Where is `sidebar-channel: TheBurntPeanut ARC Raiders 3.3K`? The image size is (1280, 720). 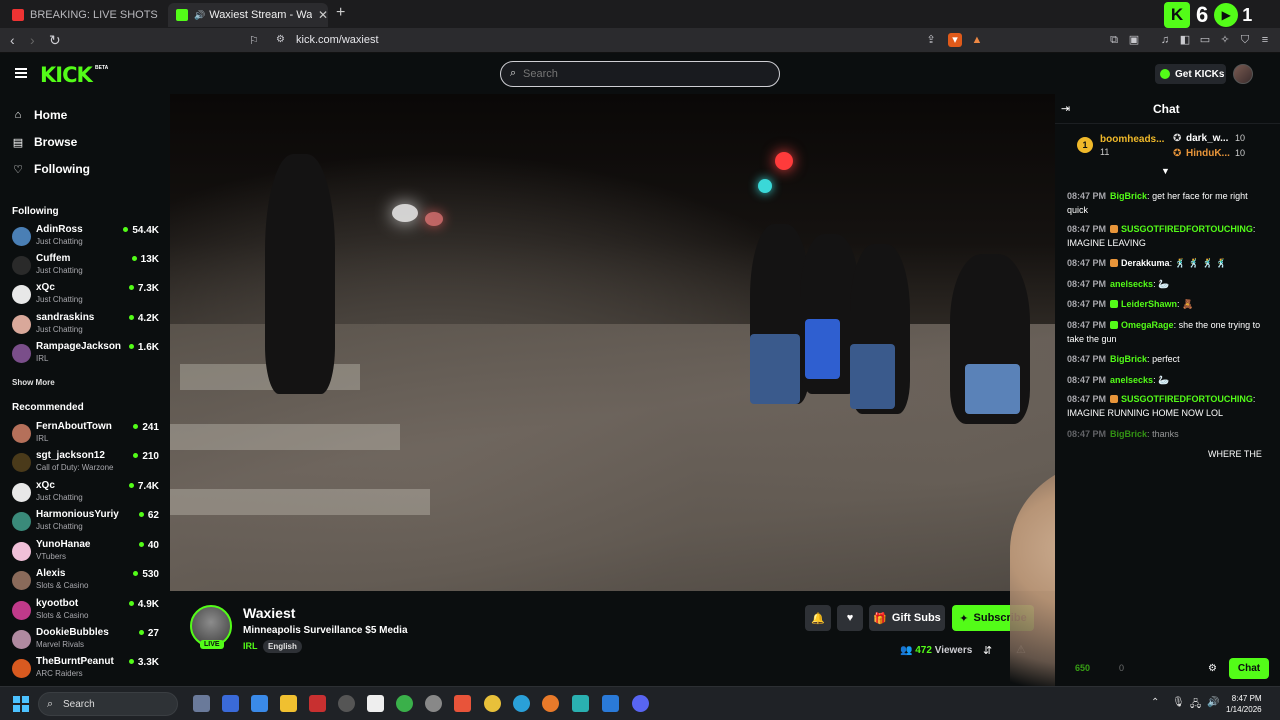
sidebar-channel: TheBurntPeanut ARC Raiders 3.3K is located at coordinates (87, 669).